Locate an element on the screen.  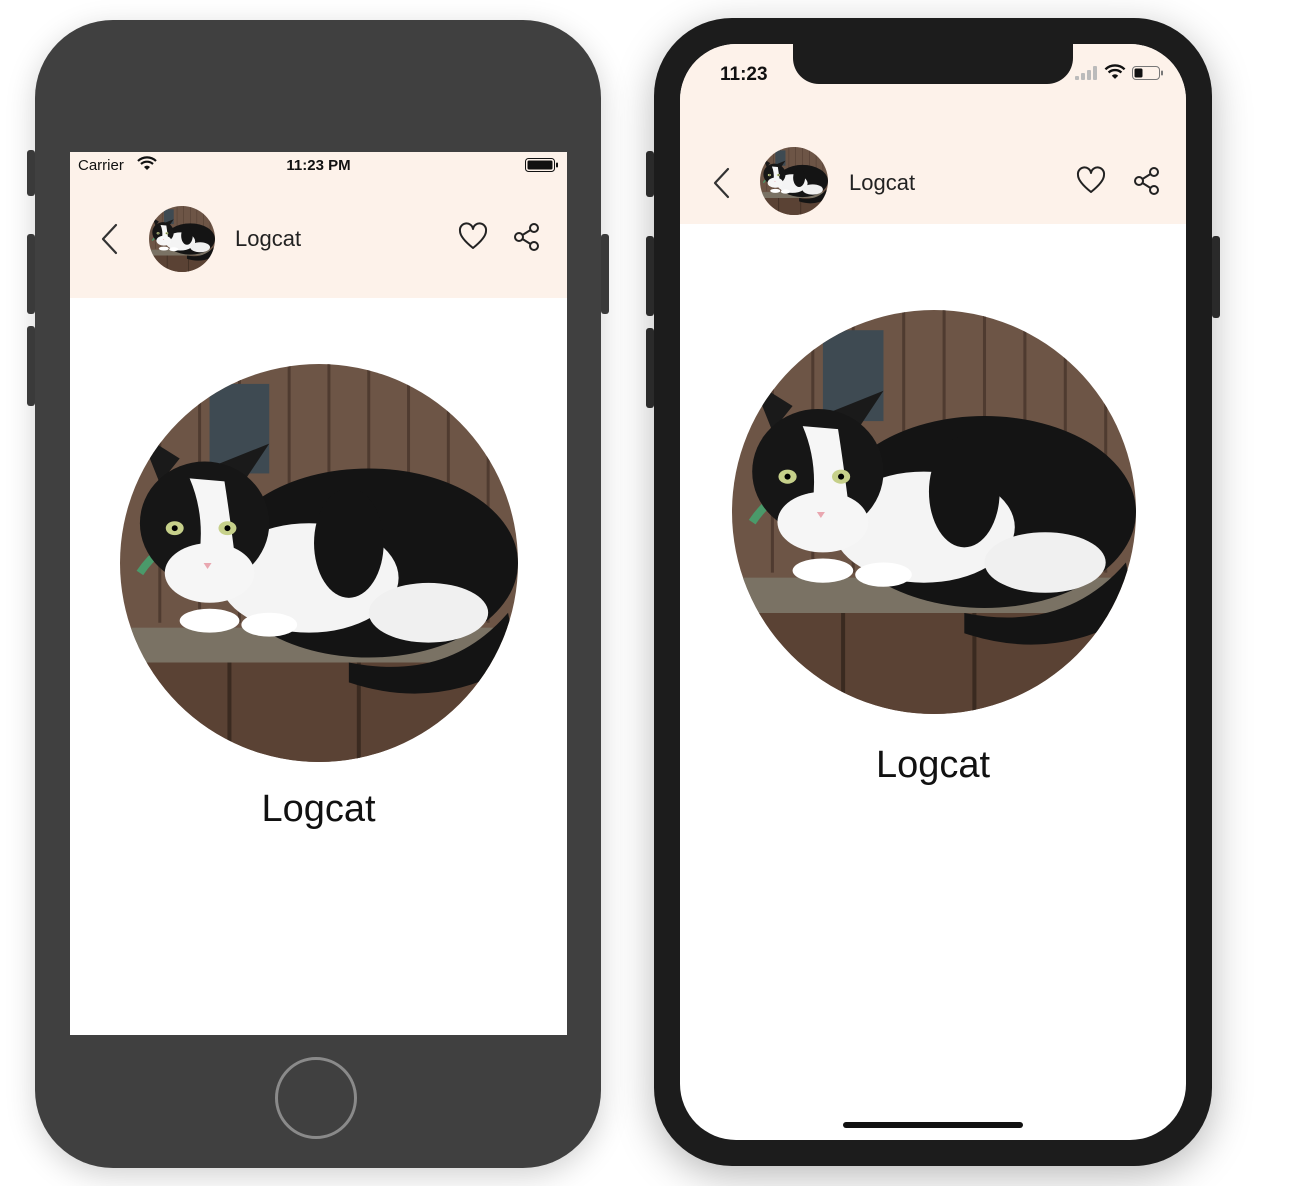
status-time: 11:23 PM is located at coordinates (318, 165).